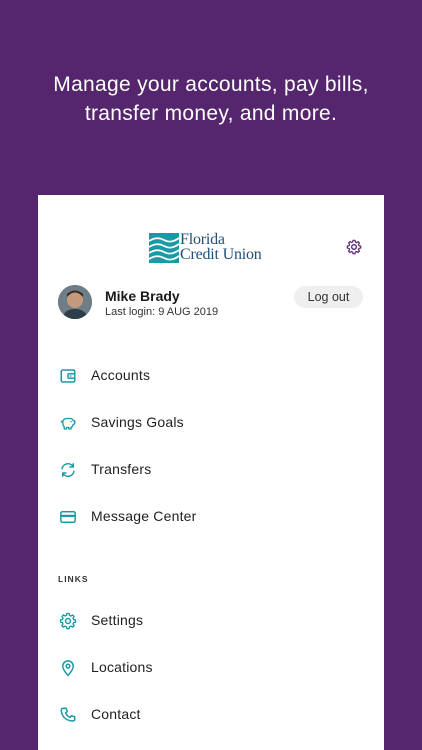 The image size is (422, 750). I want to click on user-avatar, so click(75, 302).